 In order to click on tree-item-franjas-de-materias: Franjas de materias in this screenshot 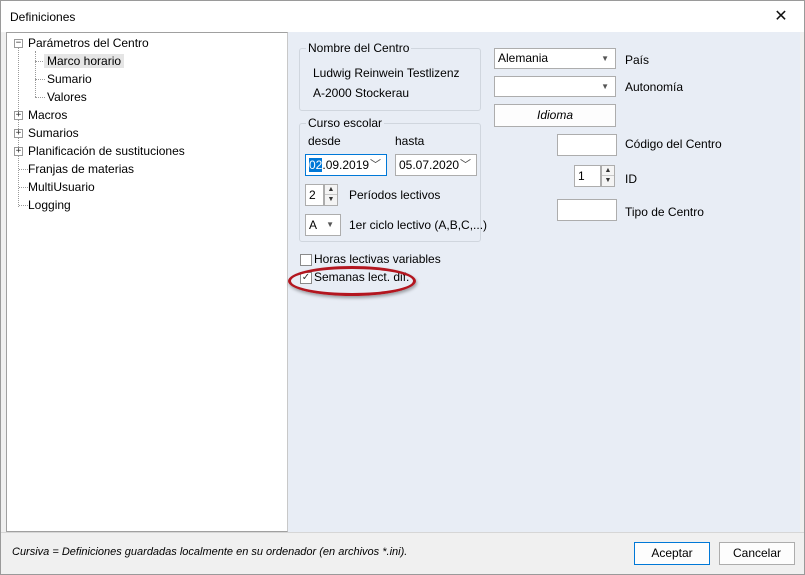, I will do `click(81, 169)`.